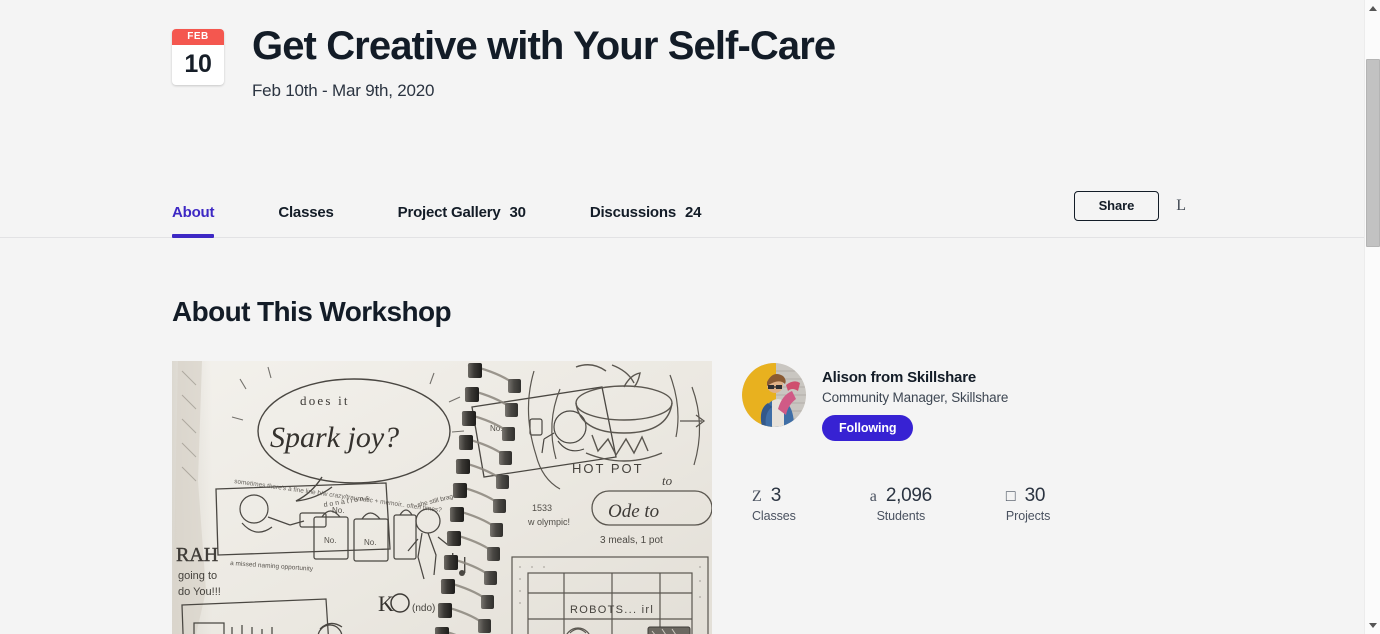 The width and height of the screenshot is (1380, 634). Describe the element at coordinates (312, 311) in the screenshot. I see `section-title: About This Workshop` at that location.